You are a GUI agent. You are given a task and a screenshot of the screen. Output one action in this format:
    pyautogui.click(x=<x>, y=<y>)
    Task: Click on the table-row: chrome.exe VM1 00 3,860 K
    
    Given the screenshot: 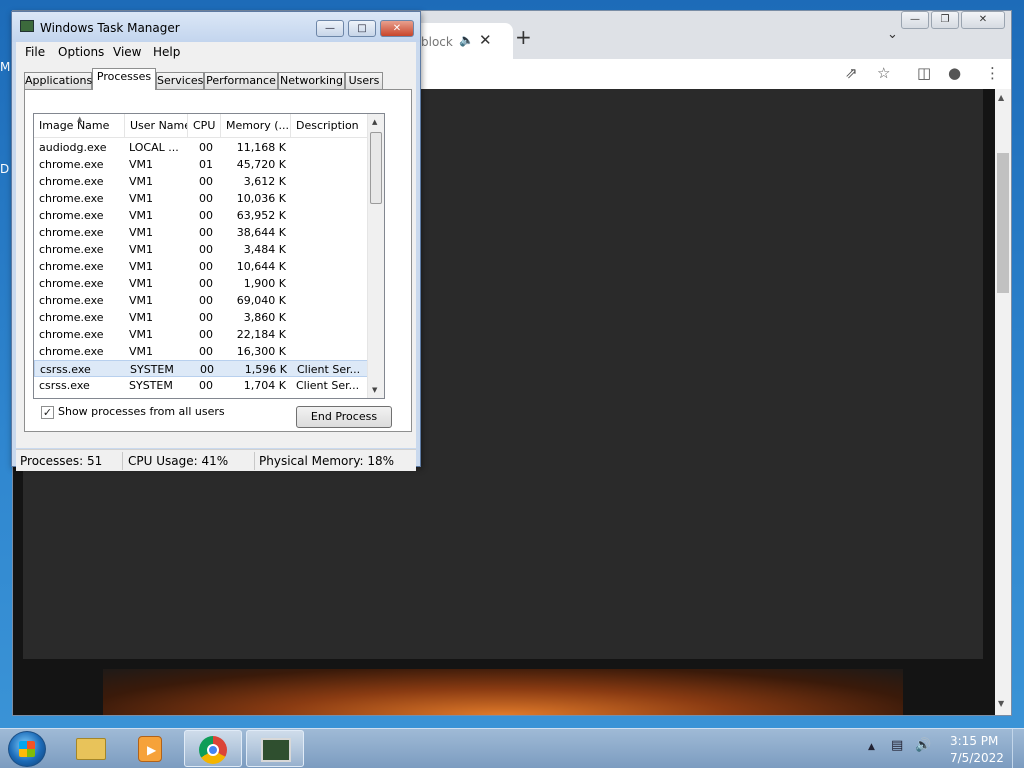 What is the action you would take?
    pyautogui.click(x=201, y=317)
    